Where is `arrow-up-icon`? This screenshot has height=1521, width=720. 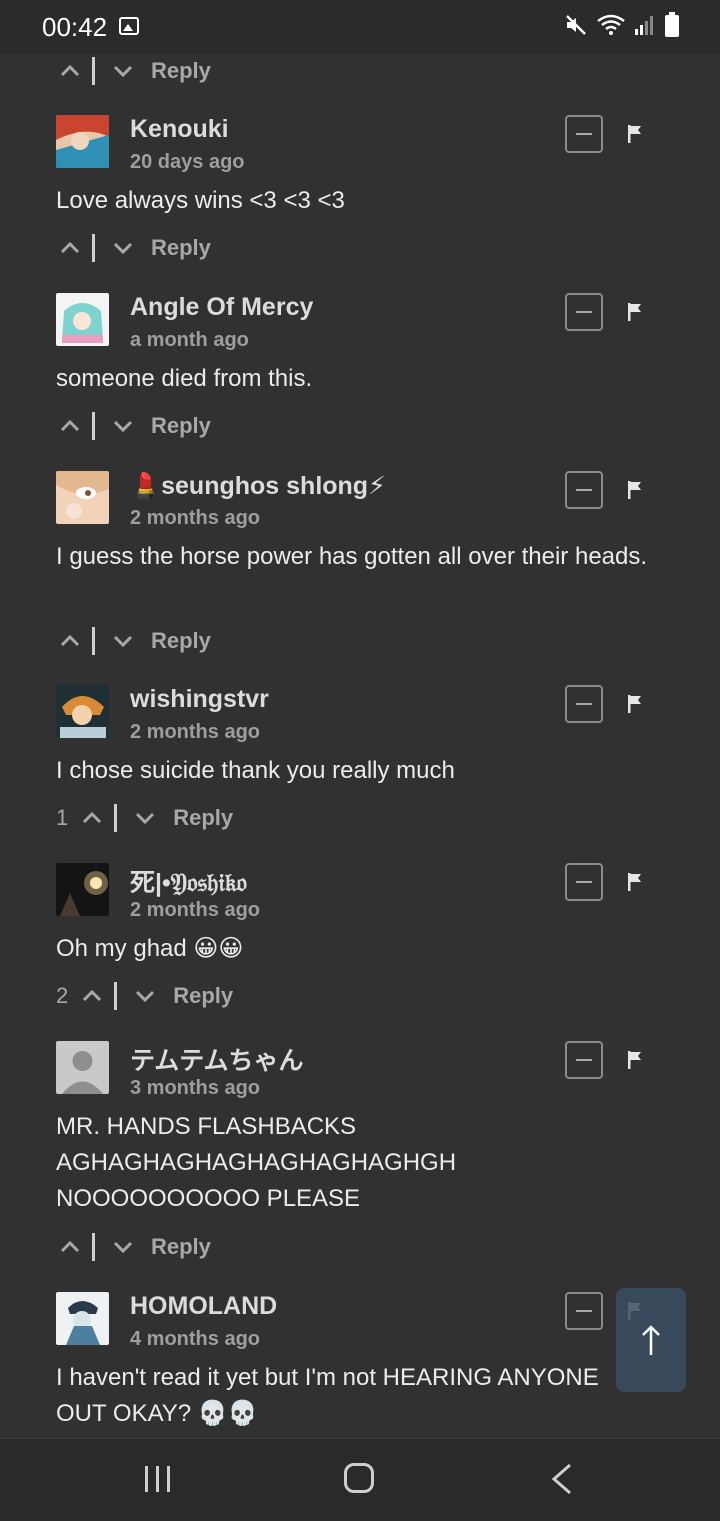 arrow-up-icon is located at coordinates (651, 1340).